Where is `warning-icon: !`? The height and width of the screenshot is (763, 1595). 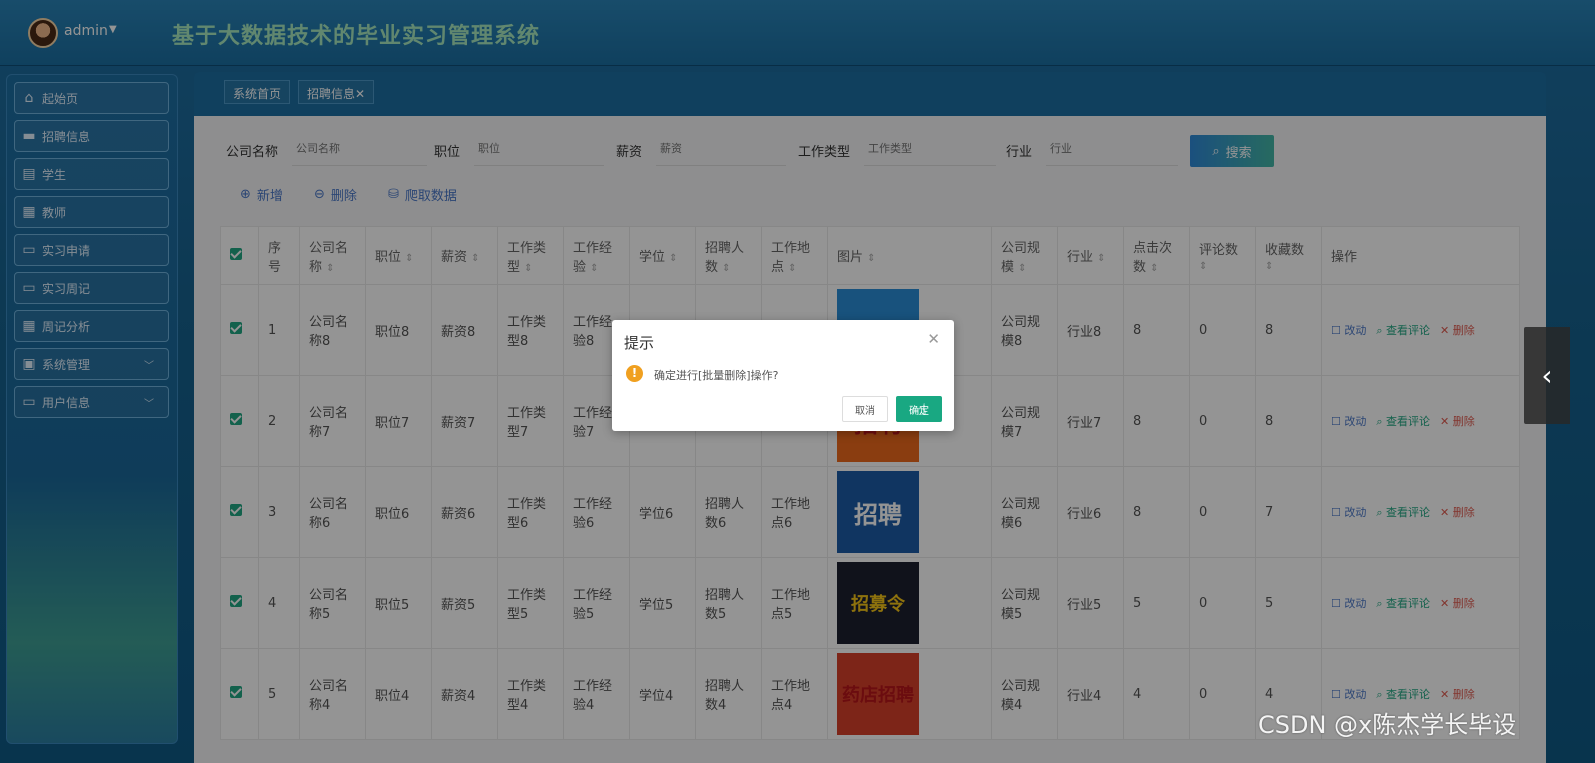
warning-icon: ! is located at coordinates (634, 373).